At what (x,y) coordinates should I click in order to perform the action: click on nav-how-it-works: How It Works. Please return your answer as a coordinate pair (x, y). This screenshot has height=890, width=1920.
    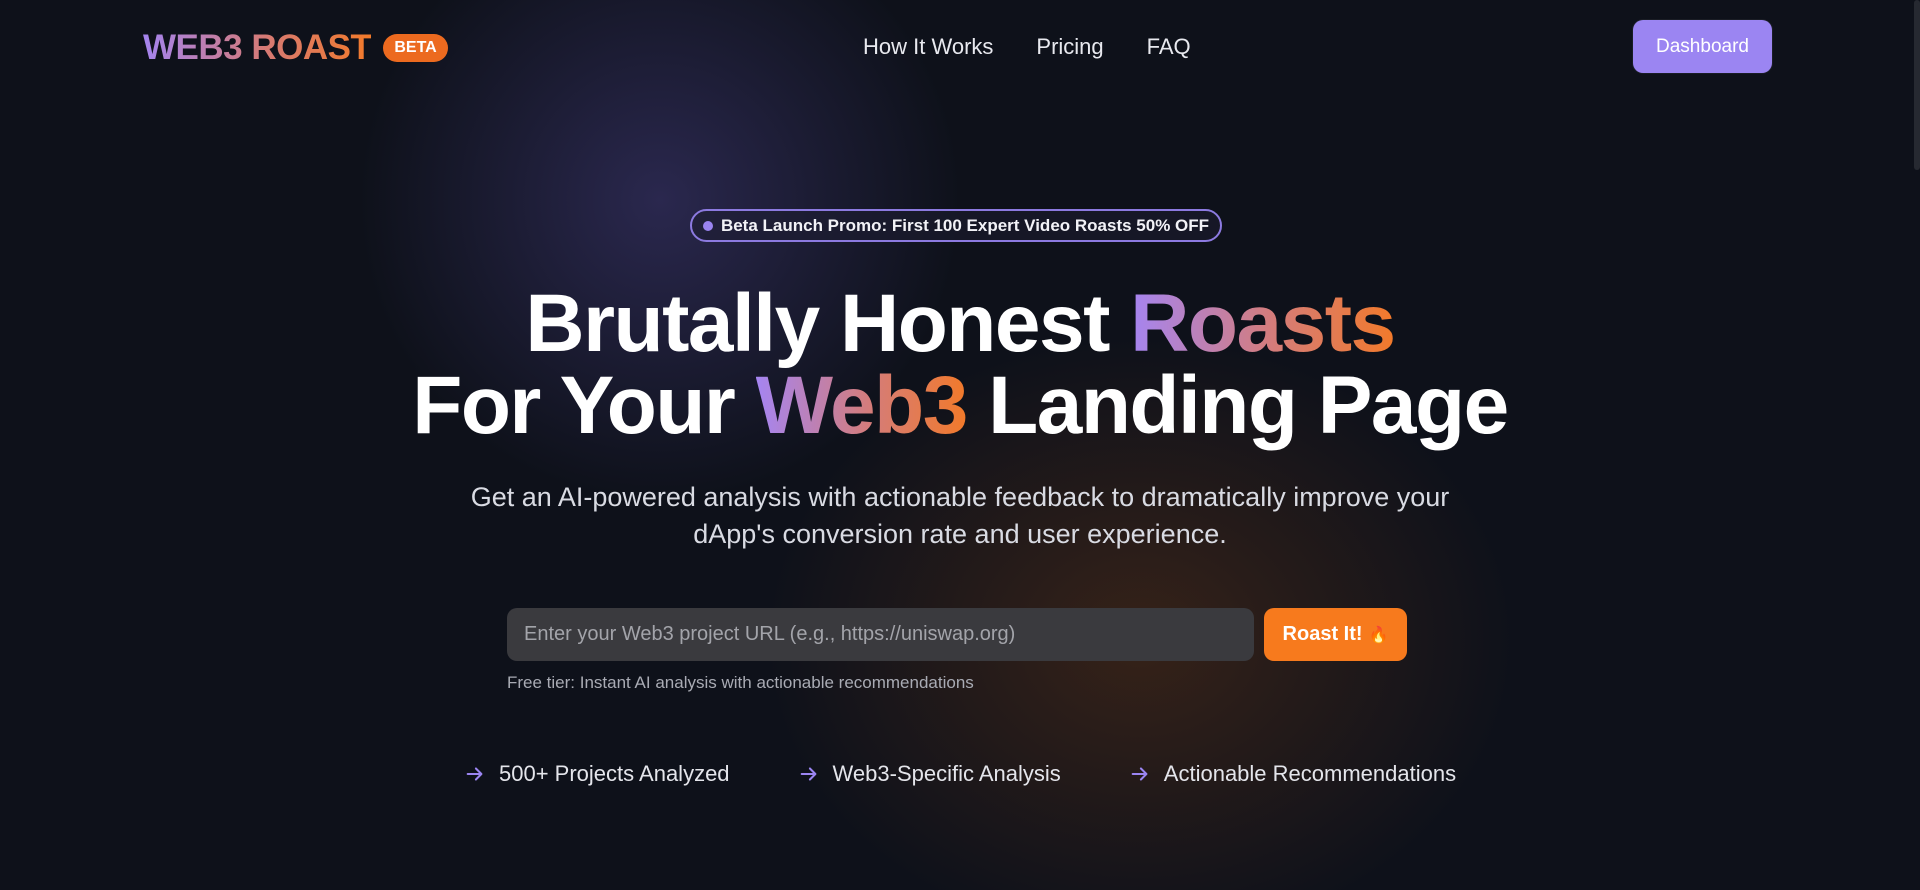
    Looking at the image, I should click on (928, 47).